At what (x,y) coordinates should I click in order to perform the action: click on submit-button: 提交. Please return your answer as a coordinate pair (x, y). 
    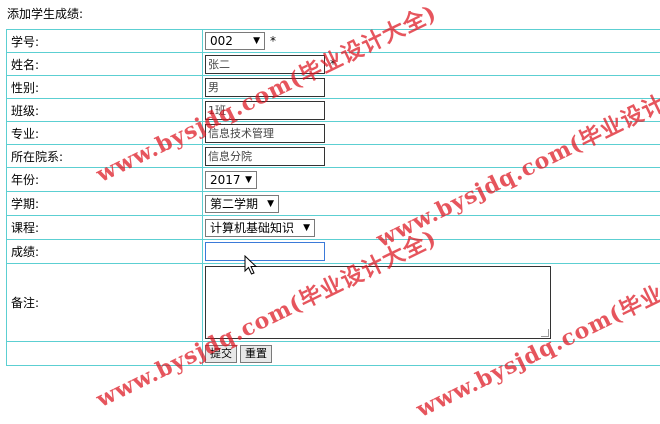
    Looking at the image, I should click on (221, 354).